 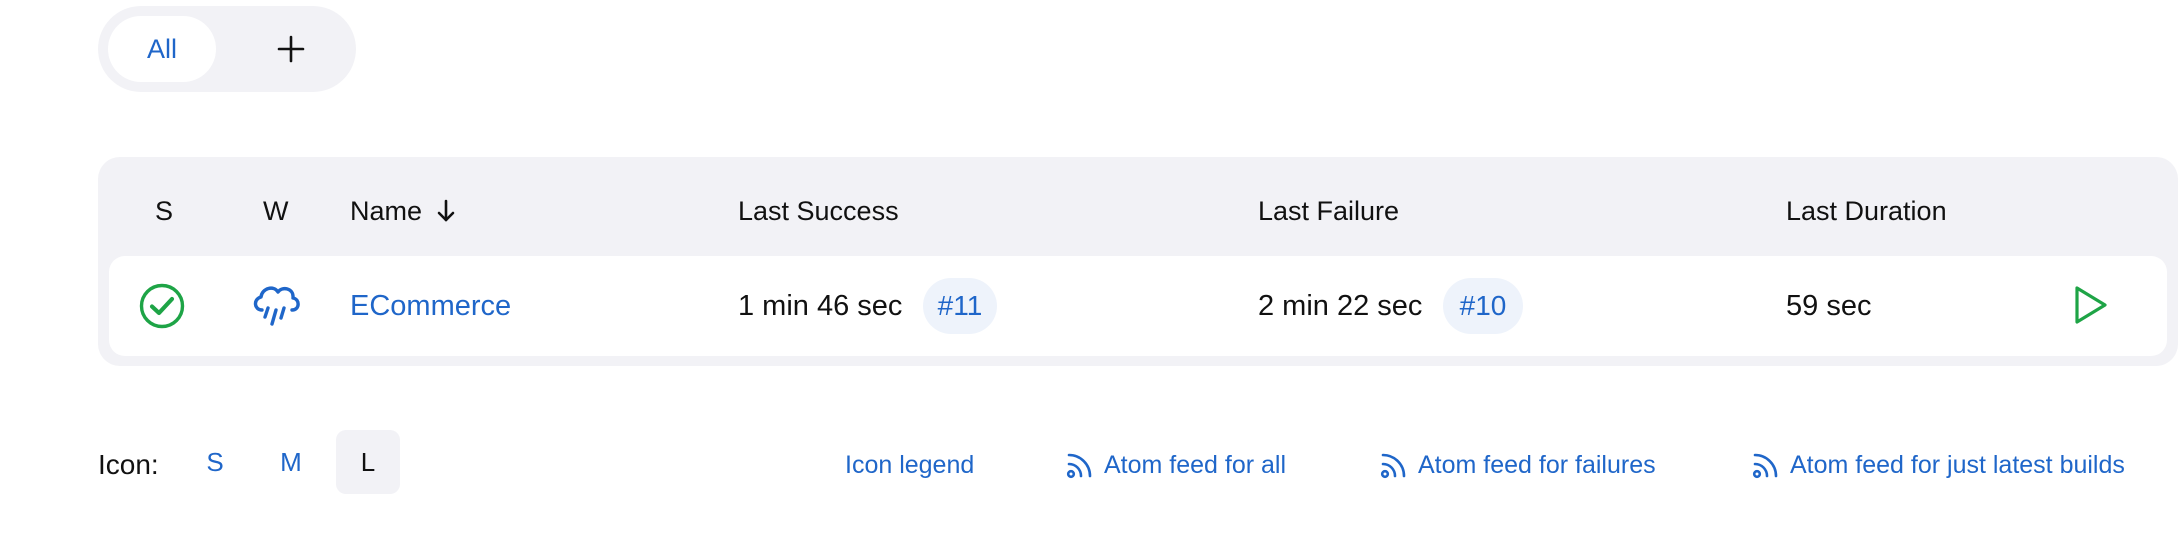 I want to click on header-last-failure: Last Failure, so click(x=1328, y=211).